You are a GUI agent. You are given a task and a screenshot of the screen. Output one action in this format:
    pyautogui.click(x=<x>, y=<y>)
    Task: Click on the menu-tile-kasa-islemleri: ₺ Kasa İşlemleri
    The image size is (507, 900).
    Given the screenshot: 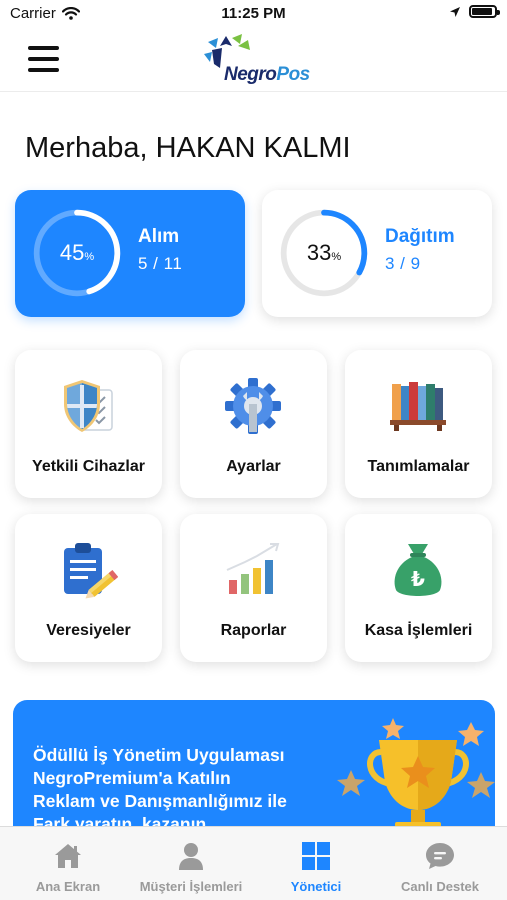 What is the action you would take?
    pyautogui.click(x=418, y=588)
    